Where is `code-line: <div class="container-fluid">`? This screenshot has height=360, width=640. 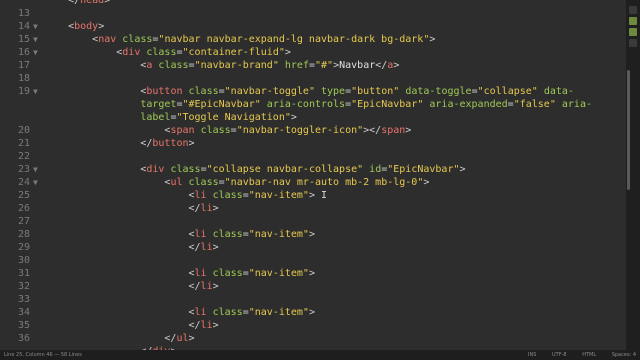
code-line: <div class="container-fluid"> is located at coordinates (167, 52).